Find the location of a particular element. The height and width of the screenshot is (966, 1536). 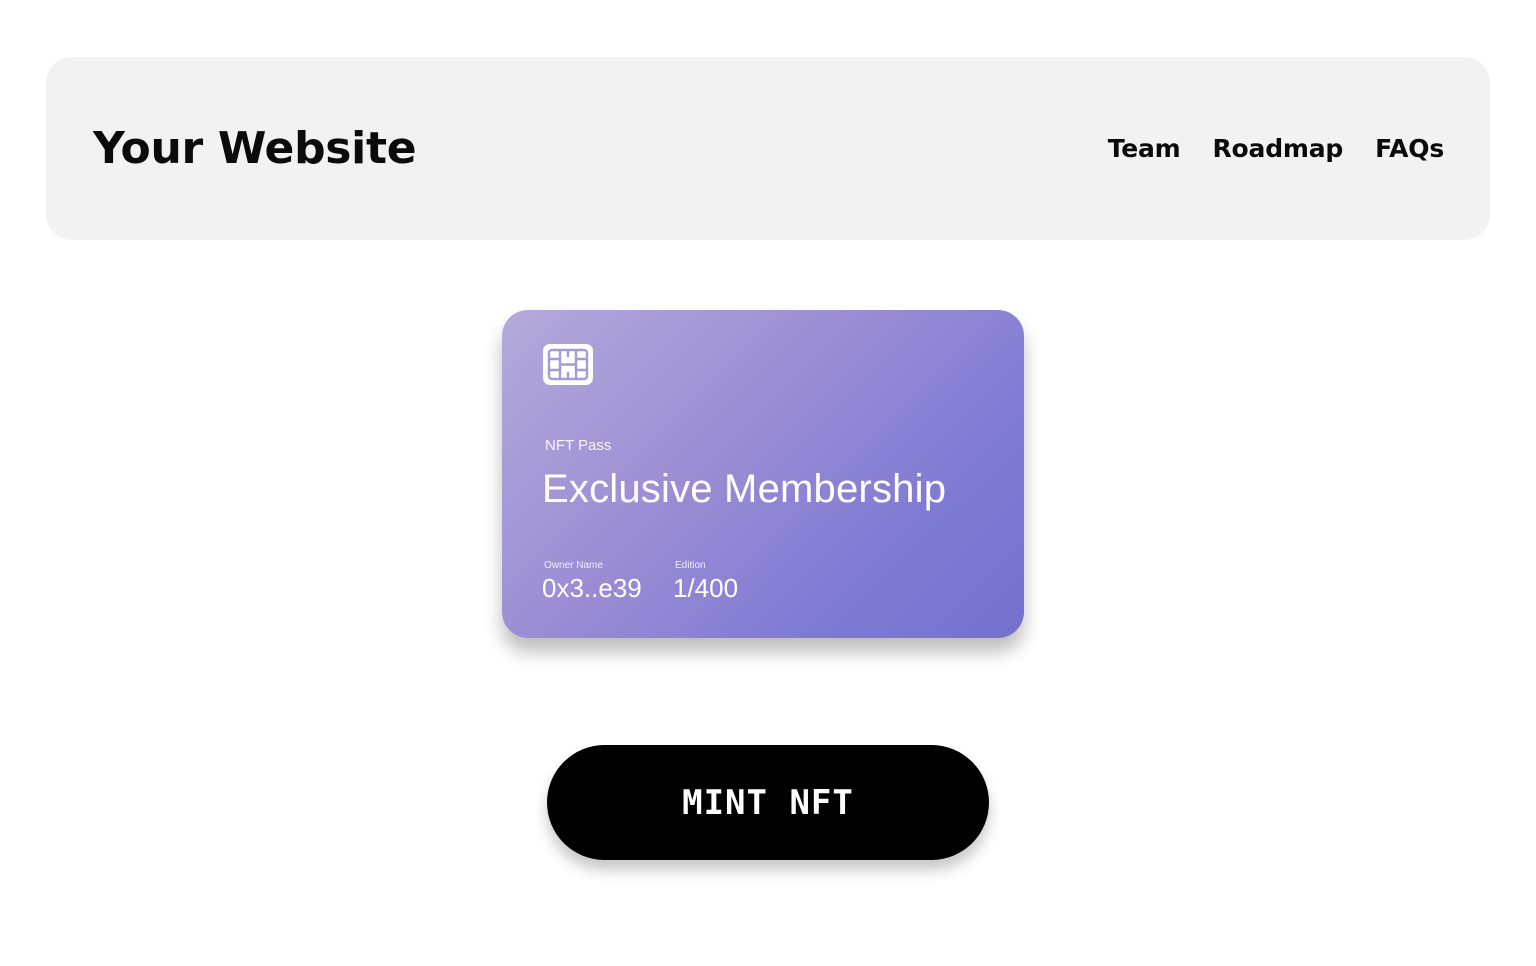

edition-label: Edition is located at coordinates (690, 565).